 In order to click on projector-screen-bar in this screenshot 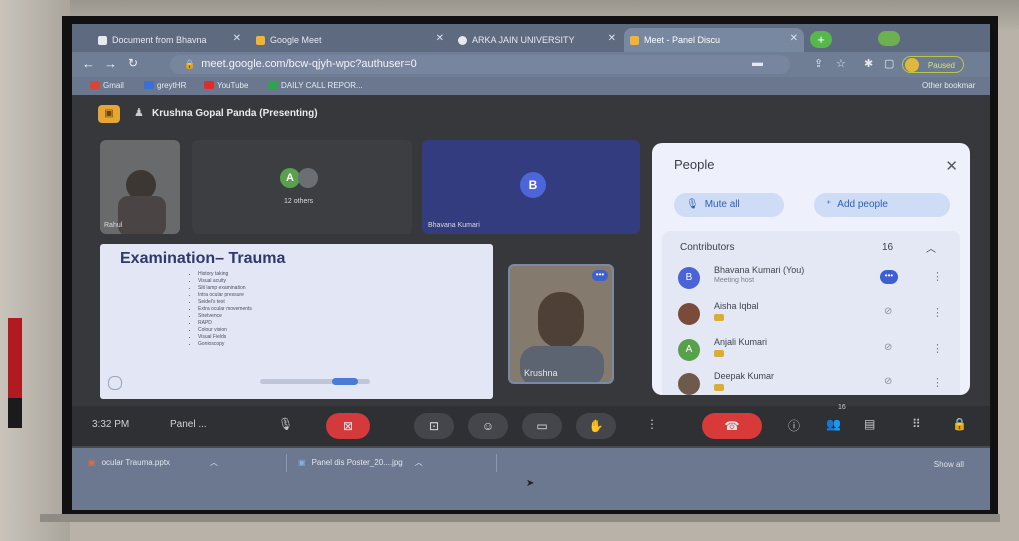, I will do `click(520, 518)`.